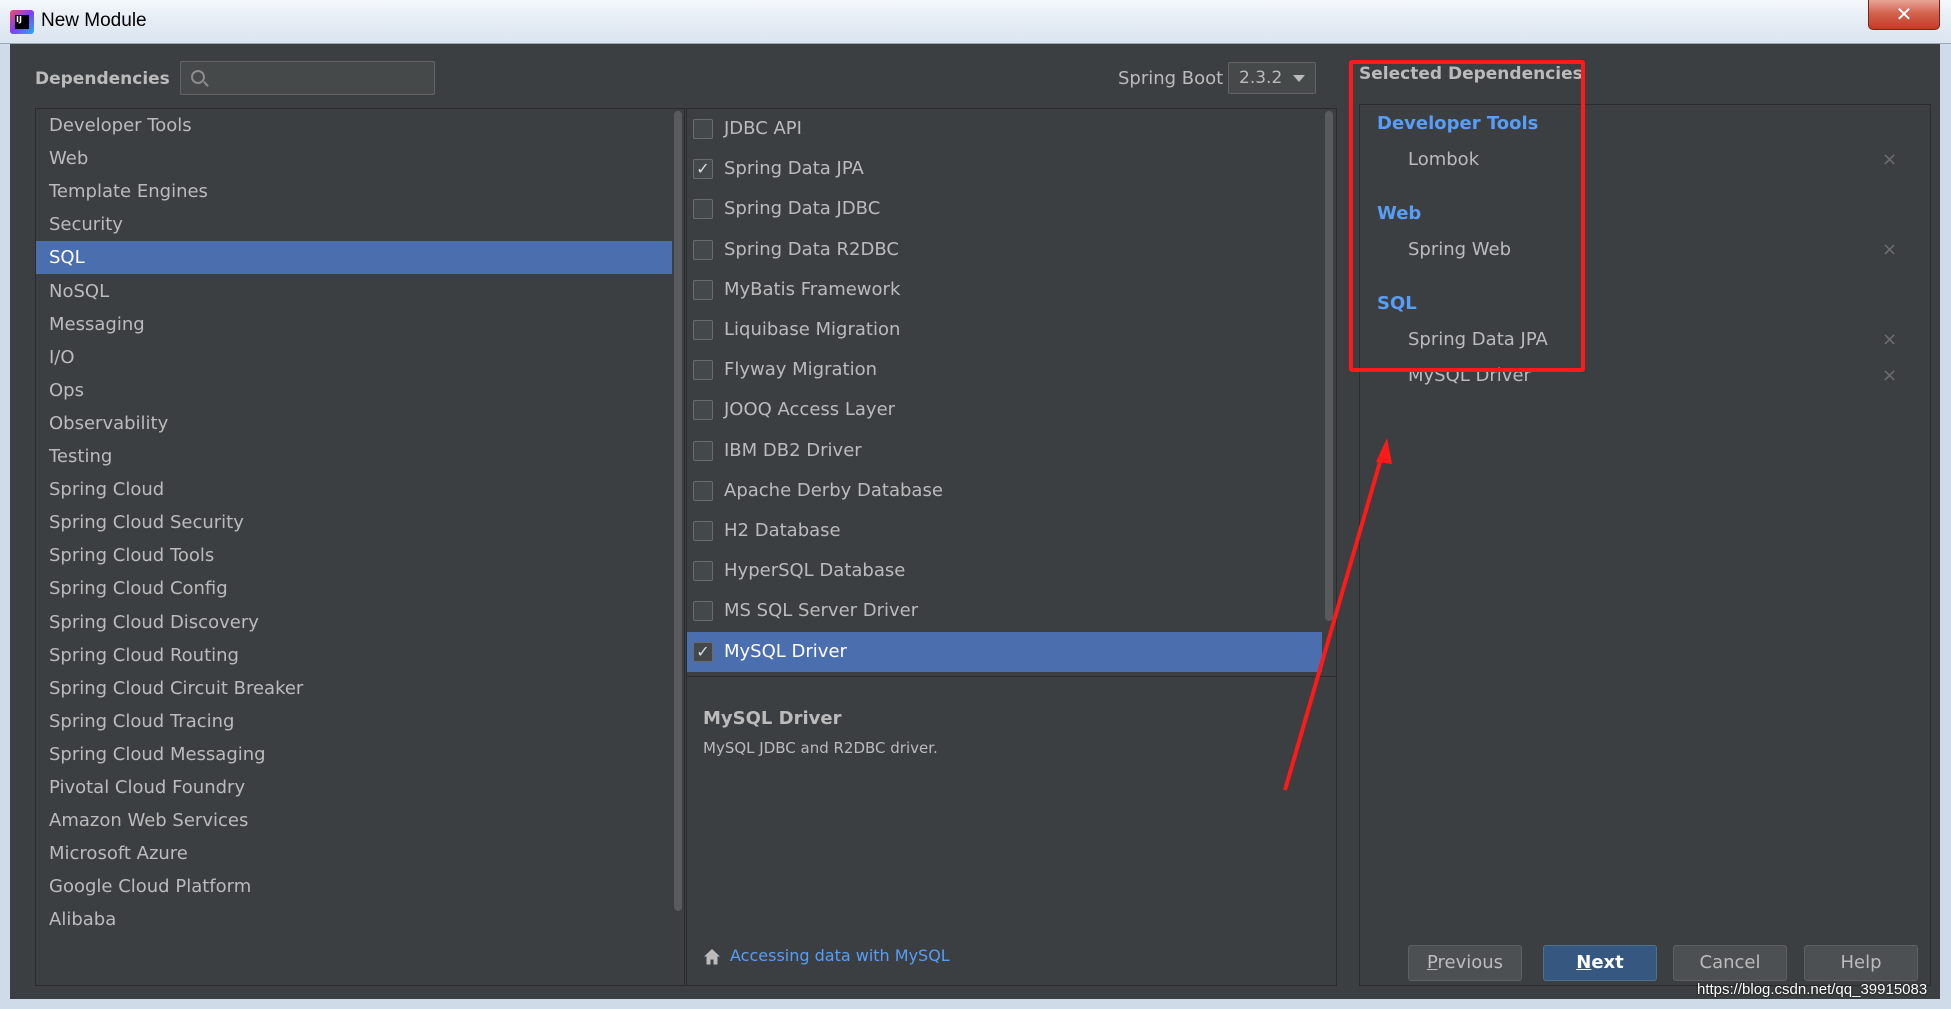  What do you see at coordinates (812, 289) in the screenshot?
I see `dependency-label: MyBatis Framework` at bounding box center [812, 289].